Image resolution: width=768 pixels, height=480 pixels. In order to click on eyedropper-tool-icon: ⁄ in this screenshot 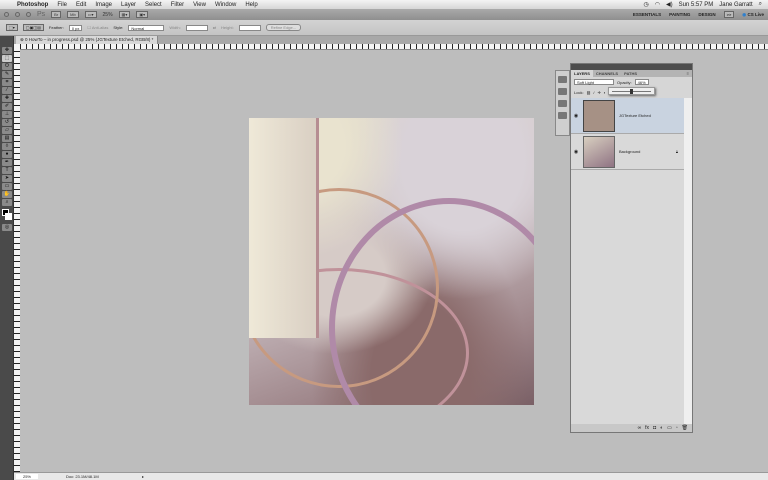, I will do `click(7, 90)`.